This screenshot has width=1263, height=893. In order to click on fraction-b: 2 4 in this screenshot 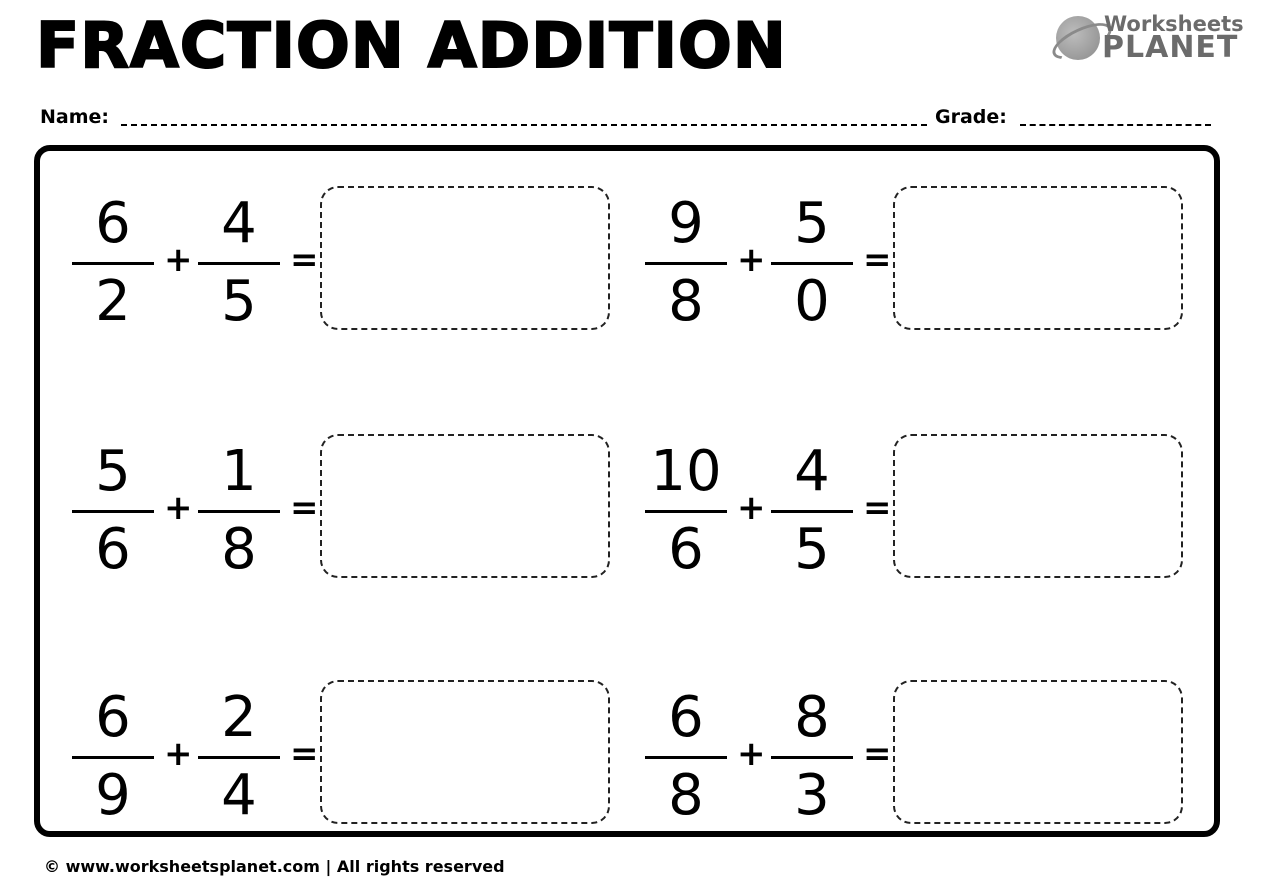, I will do `click(239, 755)`.